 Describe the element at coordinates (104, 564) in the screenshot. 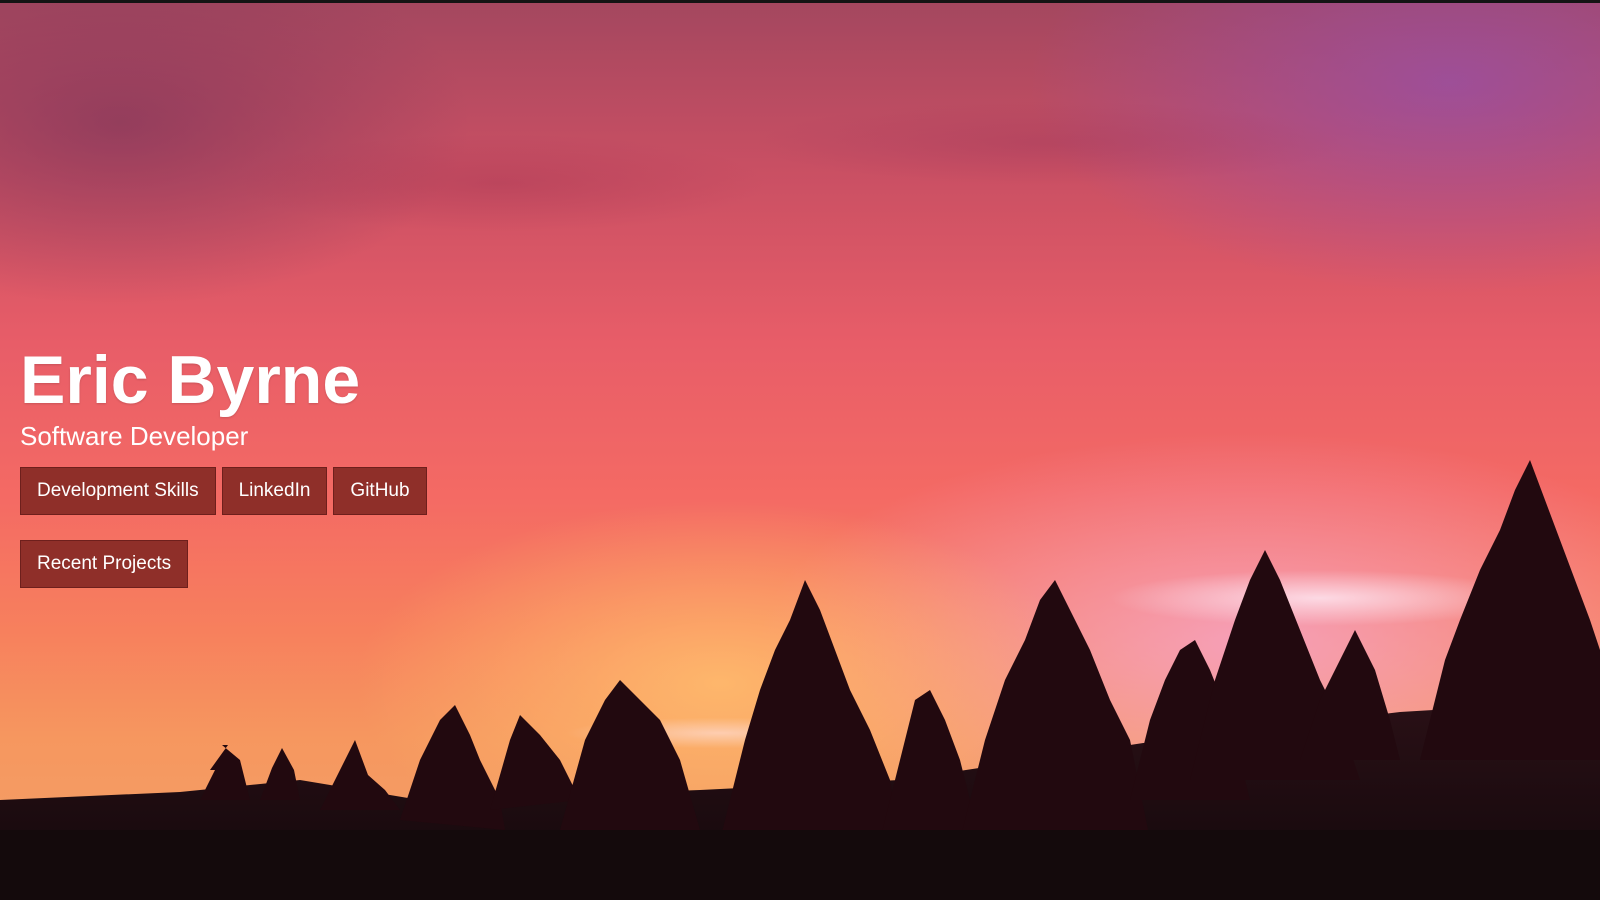

I see `recent-projects-button: Recent Projects` at that location.